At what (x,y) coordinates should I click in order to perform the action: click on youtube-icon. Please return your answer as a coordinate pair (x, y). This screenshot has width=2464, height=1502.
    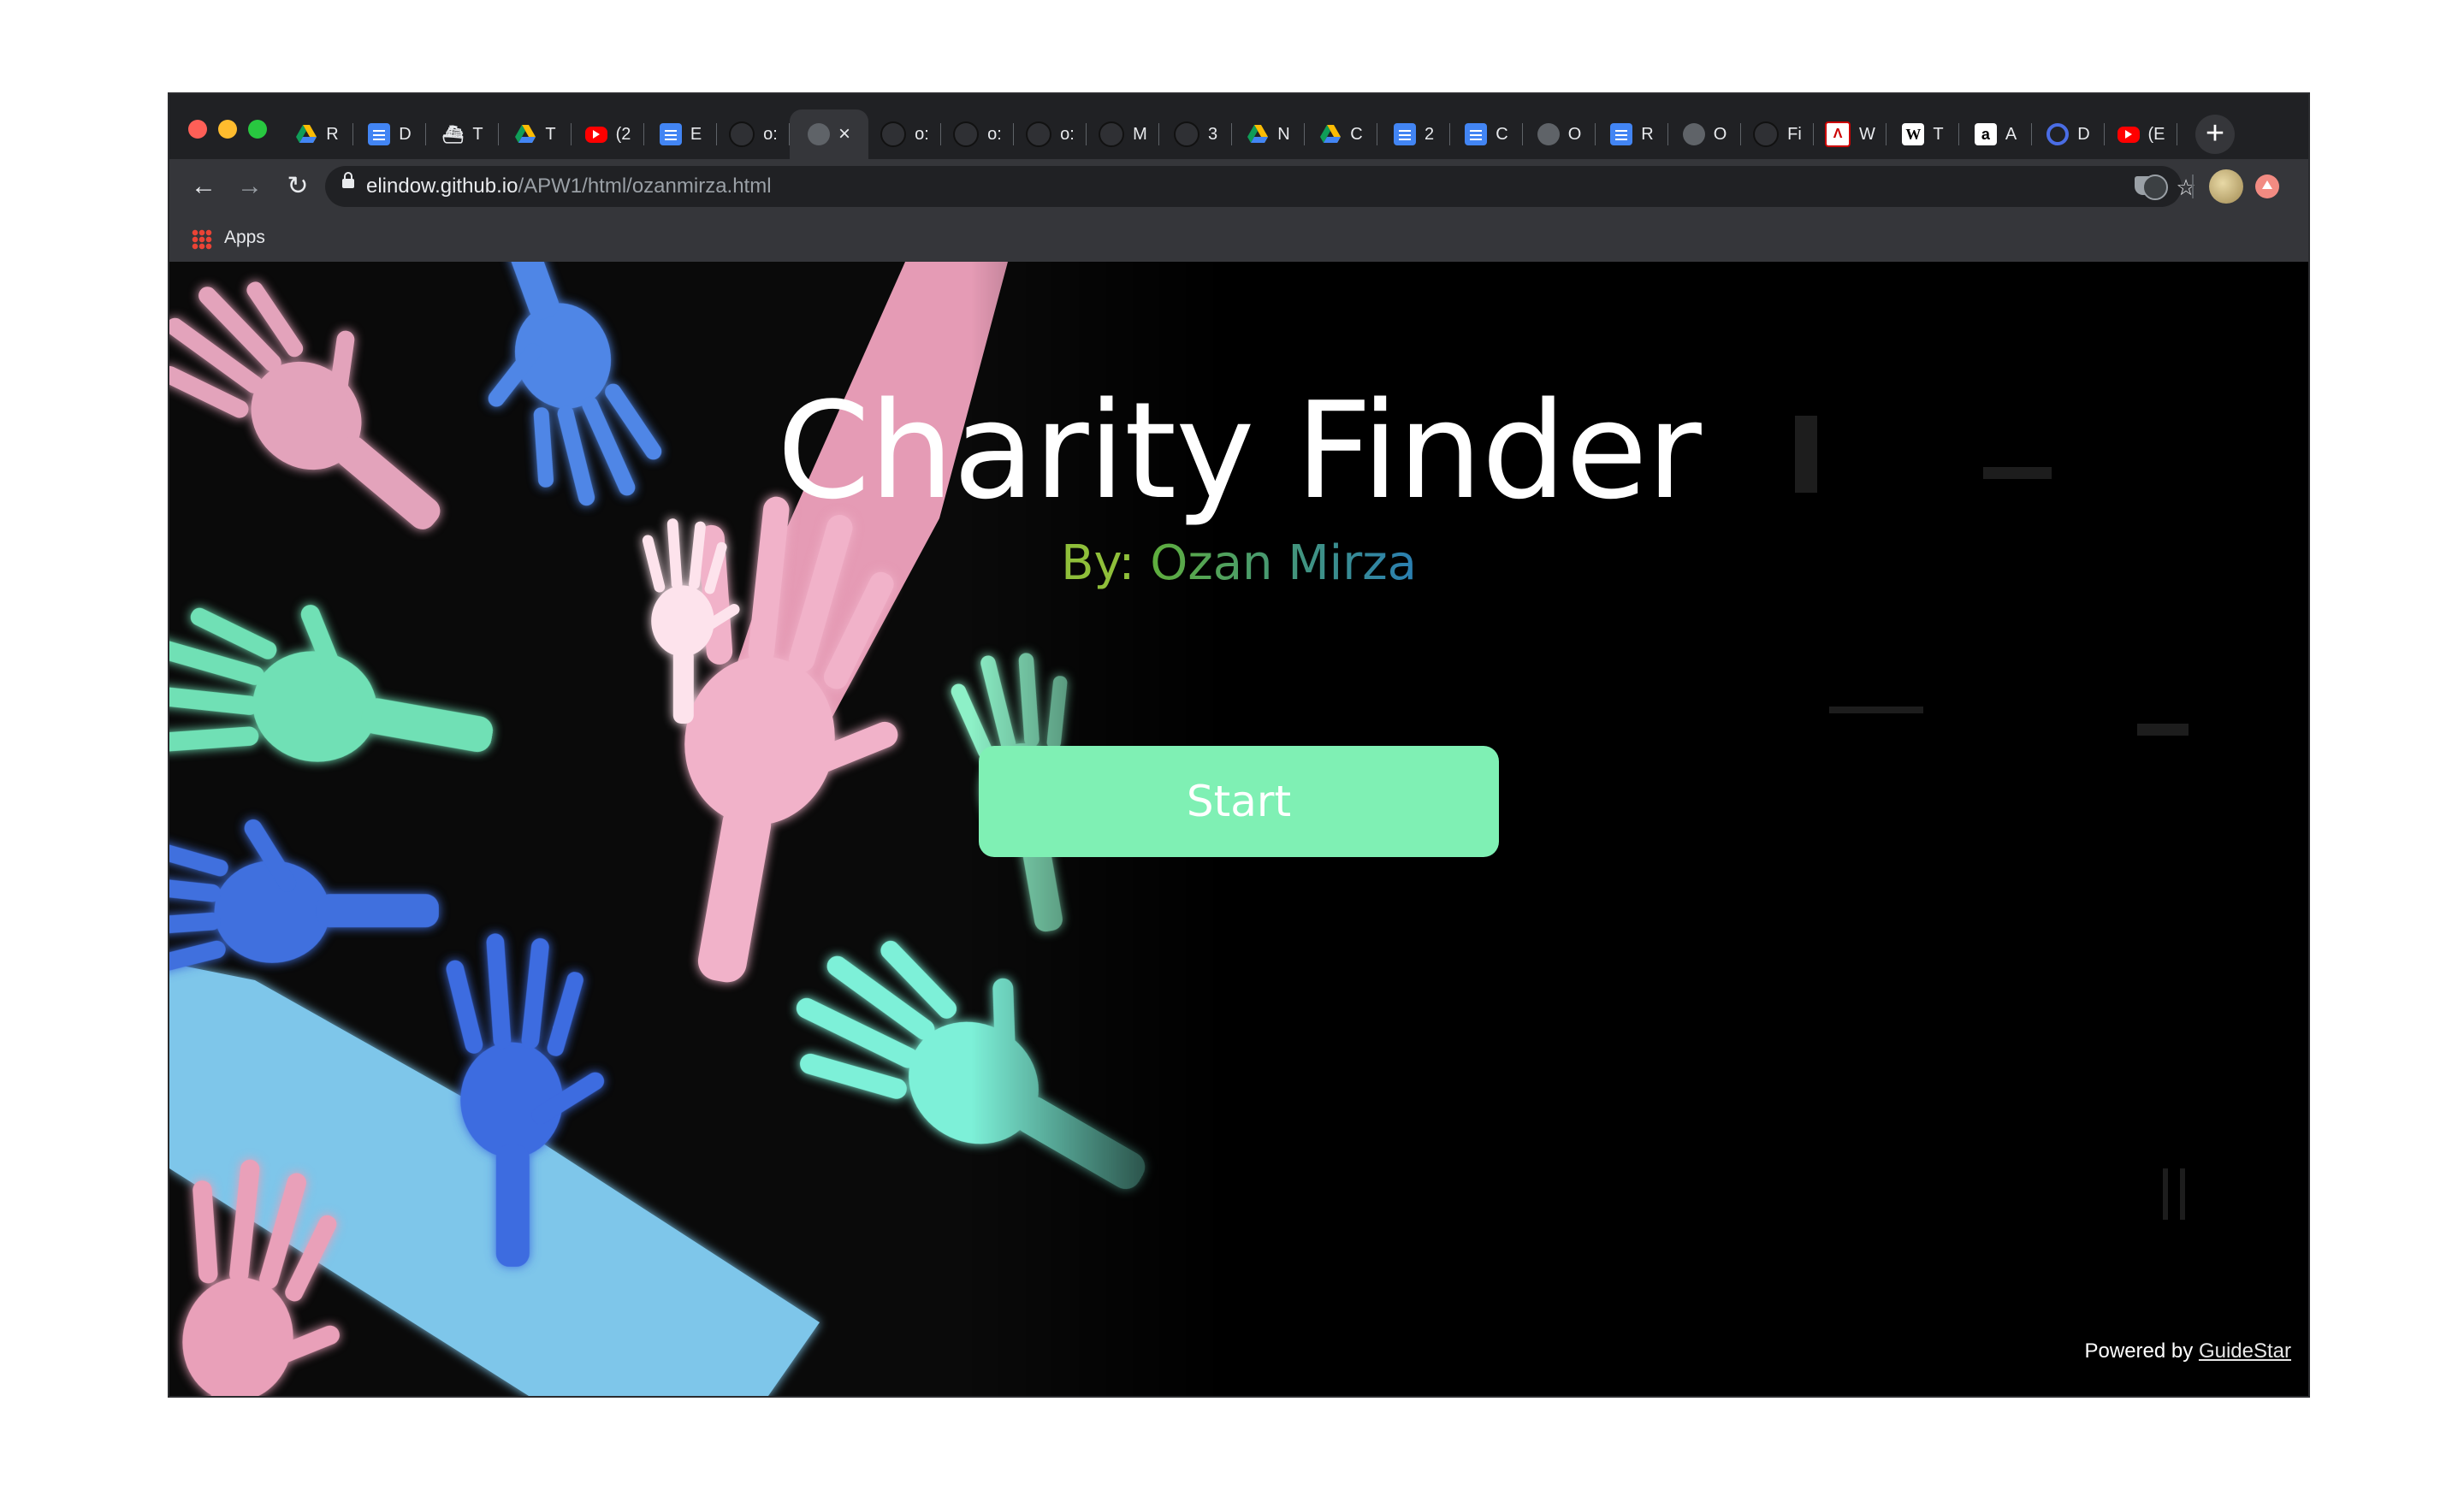
    Looking at the image, I should click on (595, 134).